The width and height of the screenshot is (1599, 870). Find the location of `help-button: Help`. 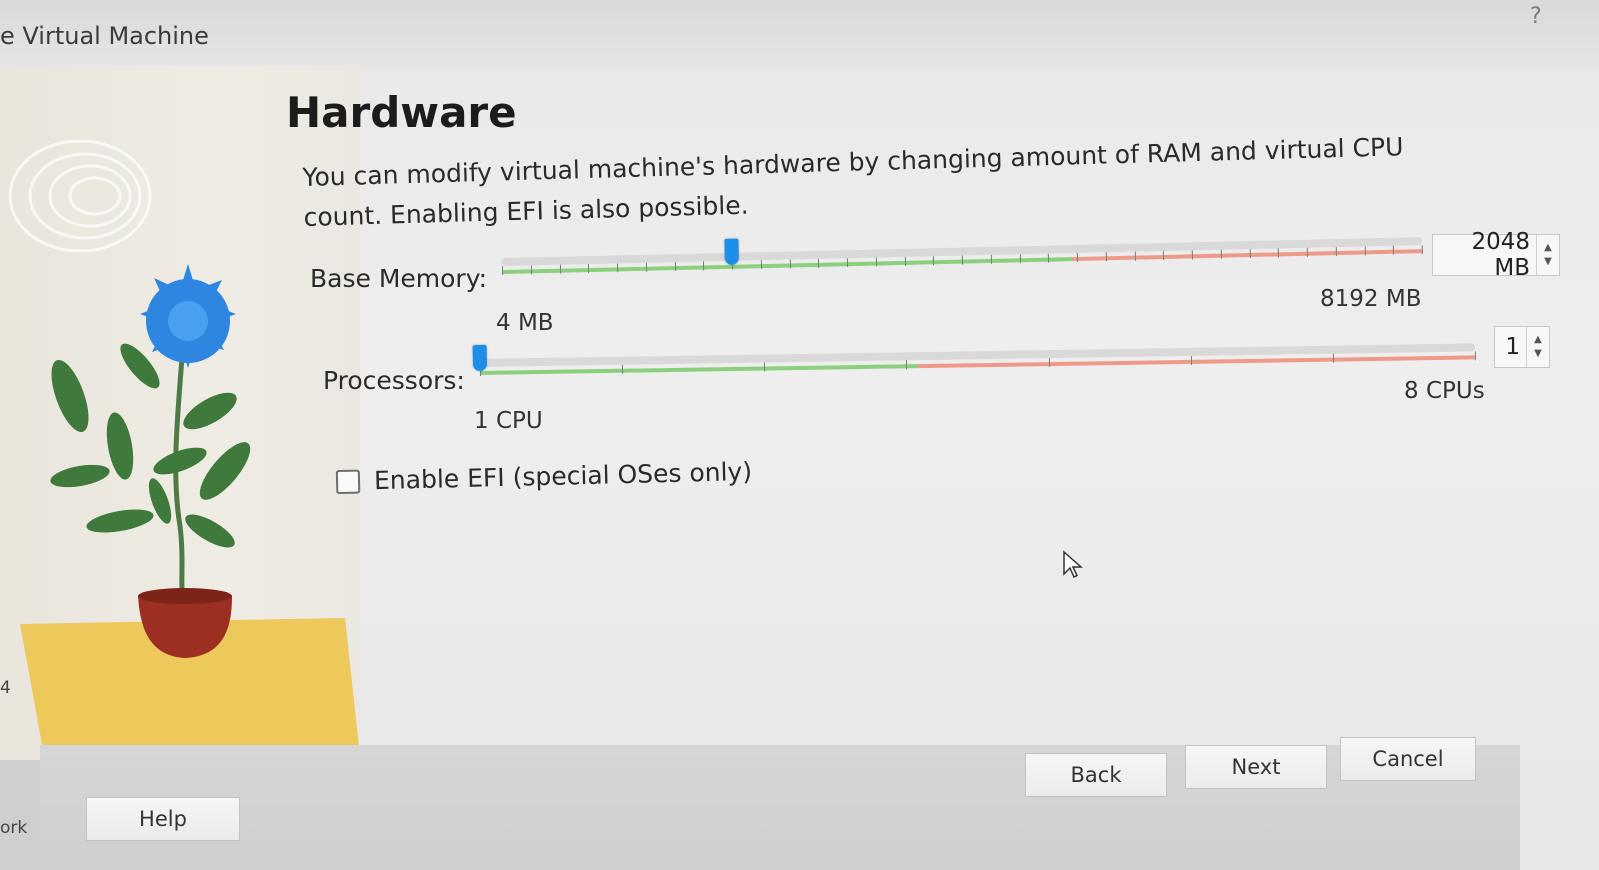

help-button: Help is located at coordinates (163, 819).